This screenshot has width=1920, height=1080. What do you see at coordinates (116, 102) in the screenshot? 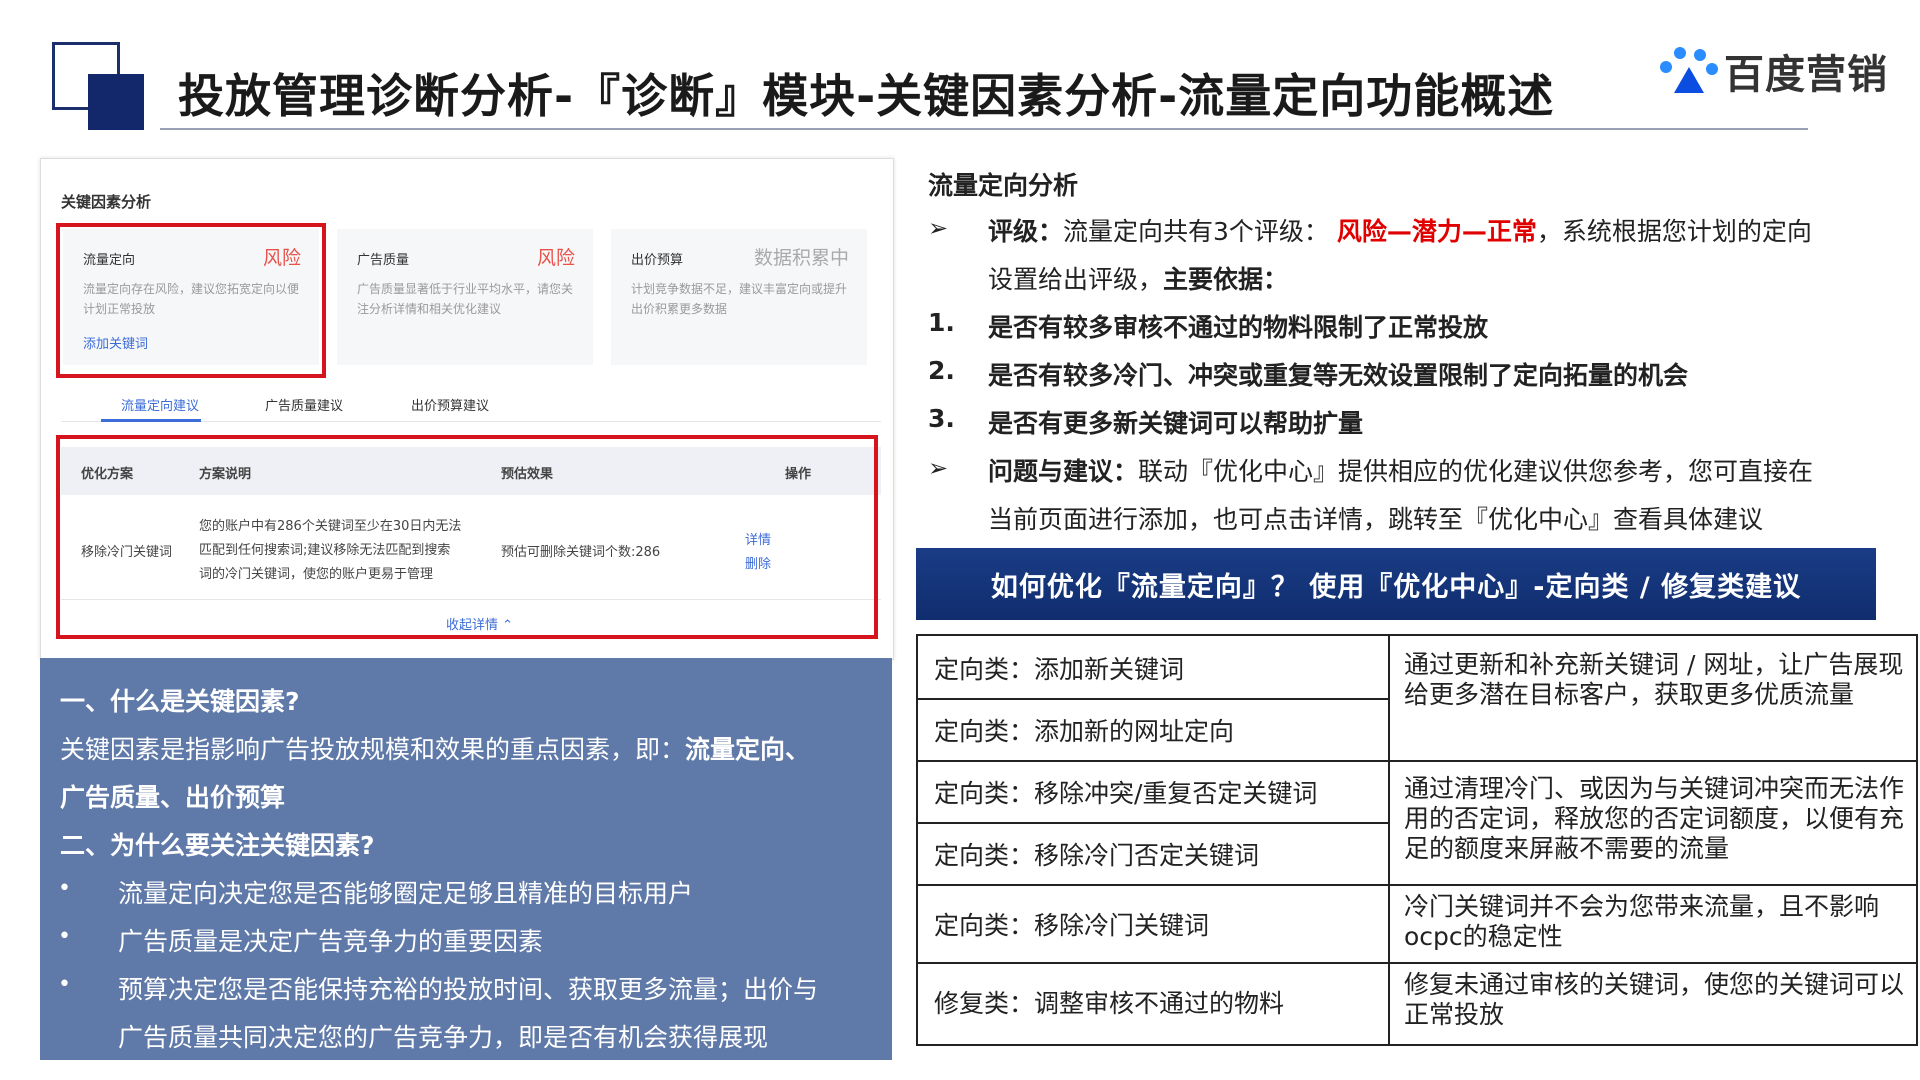
I see `header-logo-filled-square` at bounding box center [116, 102].